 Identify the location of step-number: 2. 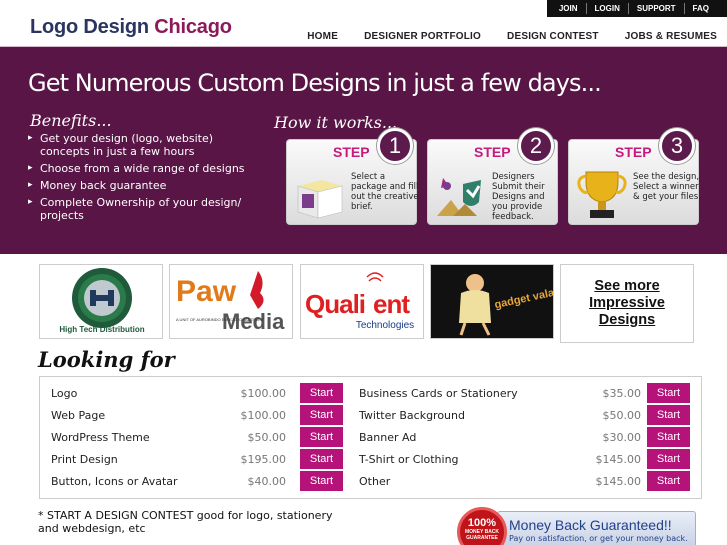
(536, 146).